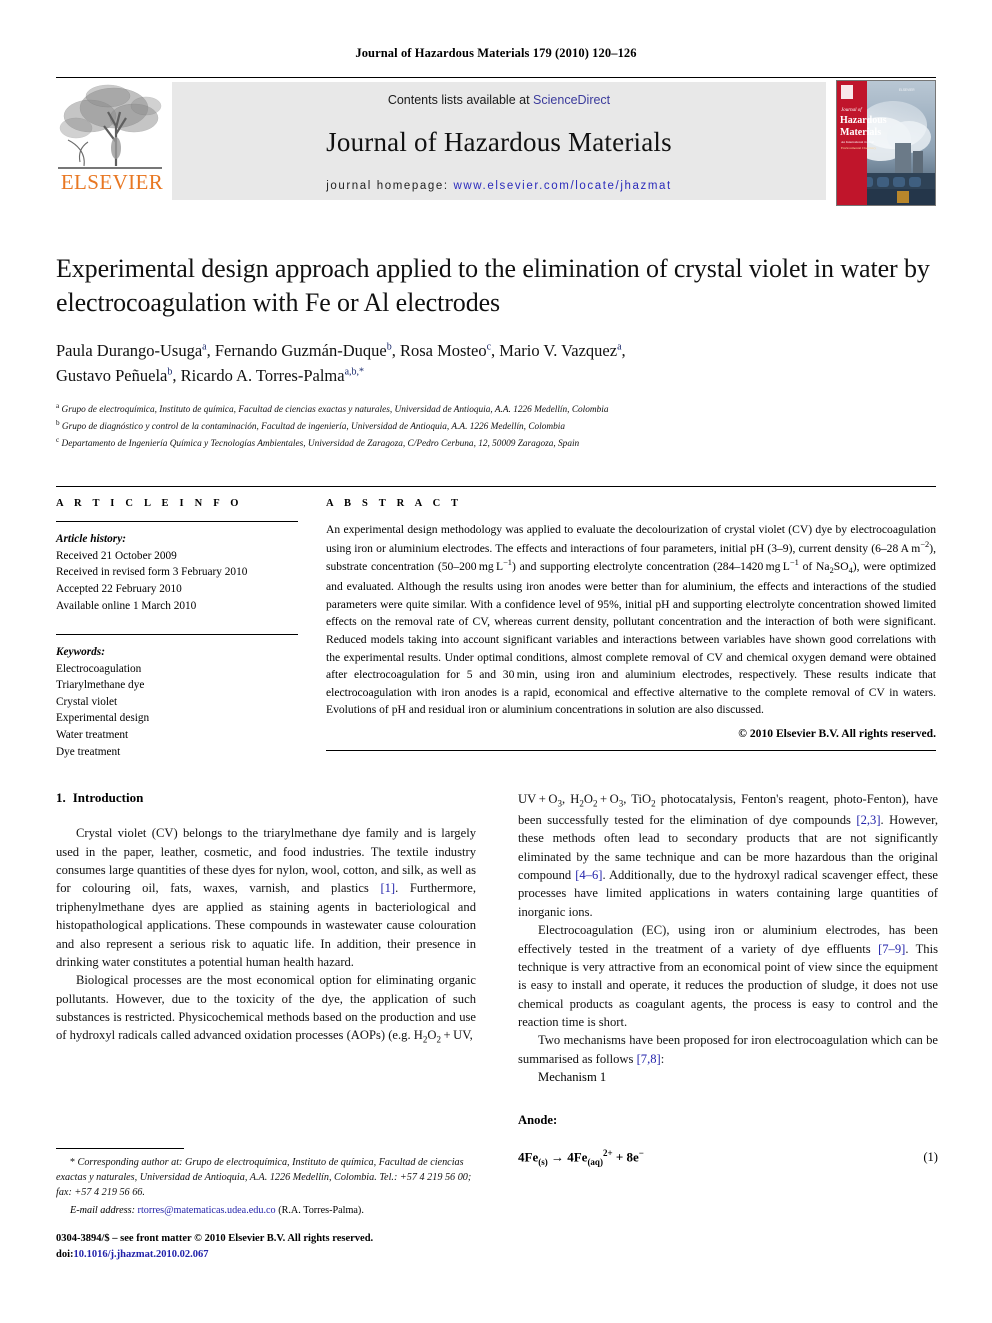 The width and height of the screenshot is (992, 1323). Describe the element at coordinates (496, 487) in the screenshot. I see `info-top-rule` at that location.